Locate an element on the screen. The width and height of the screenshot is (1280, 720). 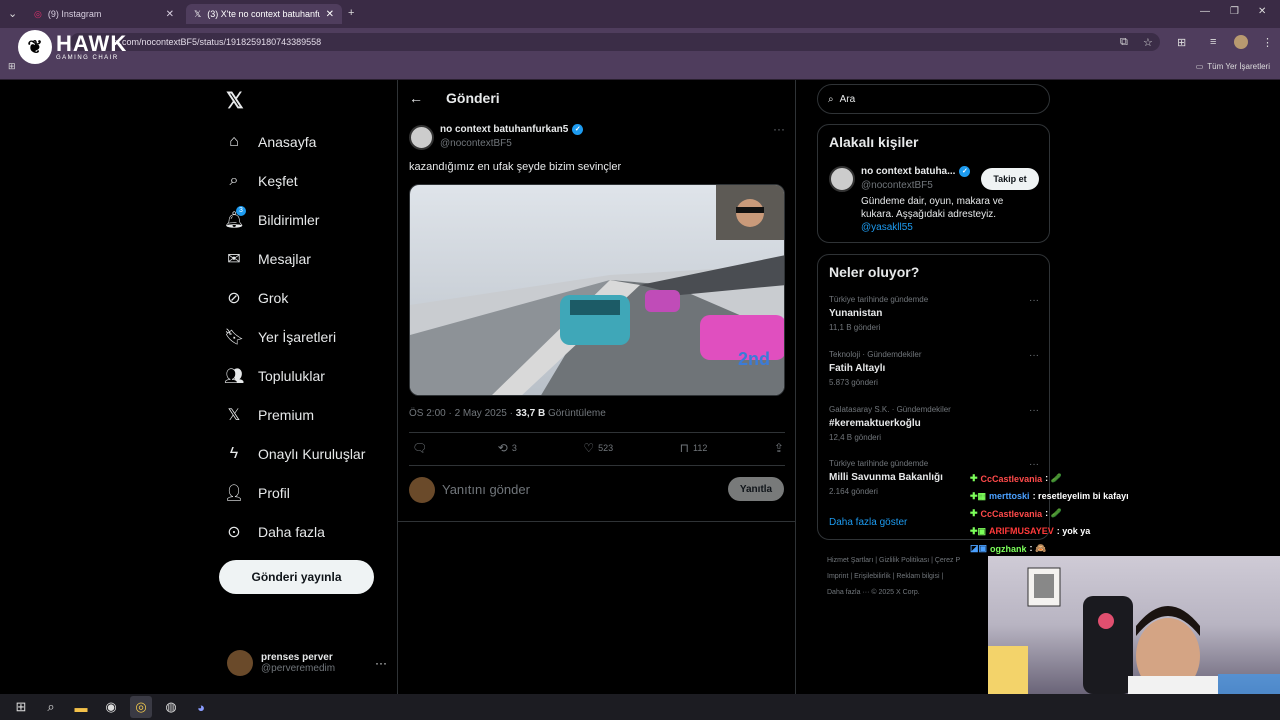
nav-item-more: ⊙ Daha fazla is located at coordinates (304, 531).